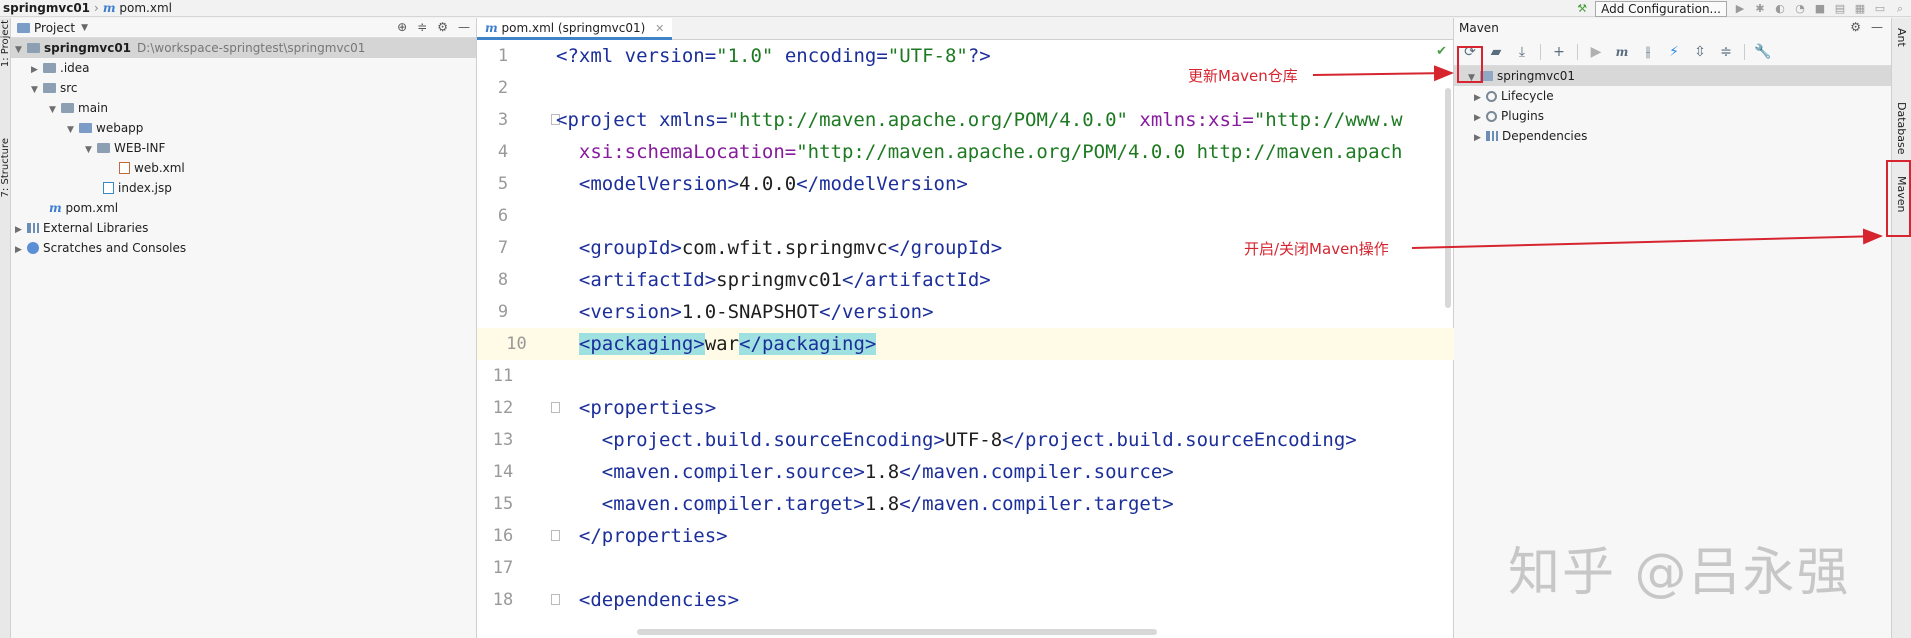 The height and width of the screenshot is (638, 1911). Describe the element at coordinates (1647, 238) in the screenshot. I see `arrow-to-maven-tab` at that location.